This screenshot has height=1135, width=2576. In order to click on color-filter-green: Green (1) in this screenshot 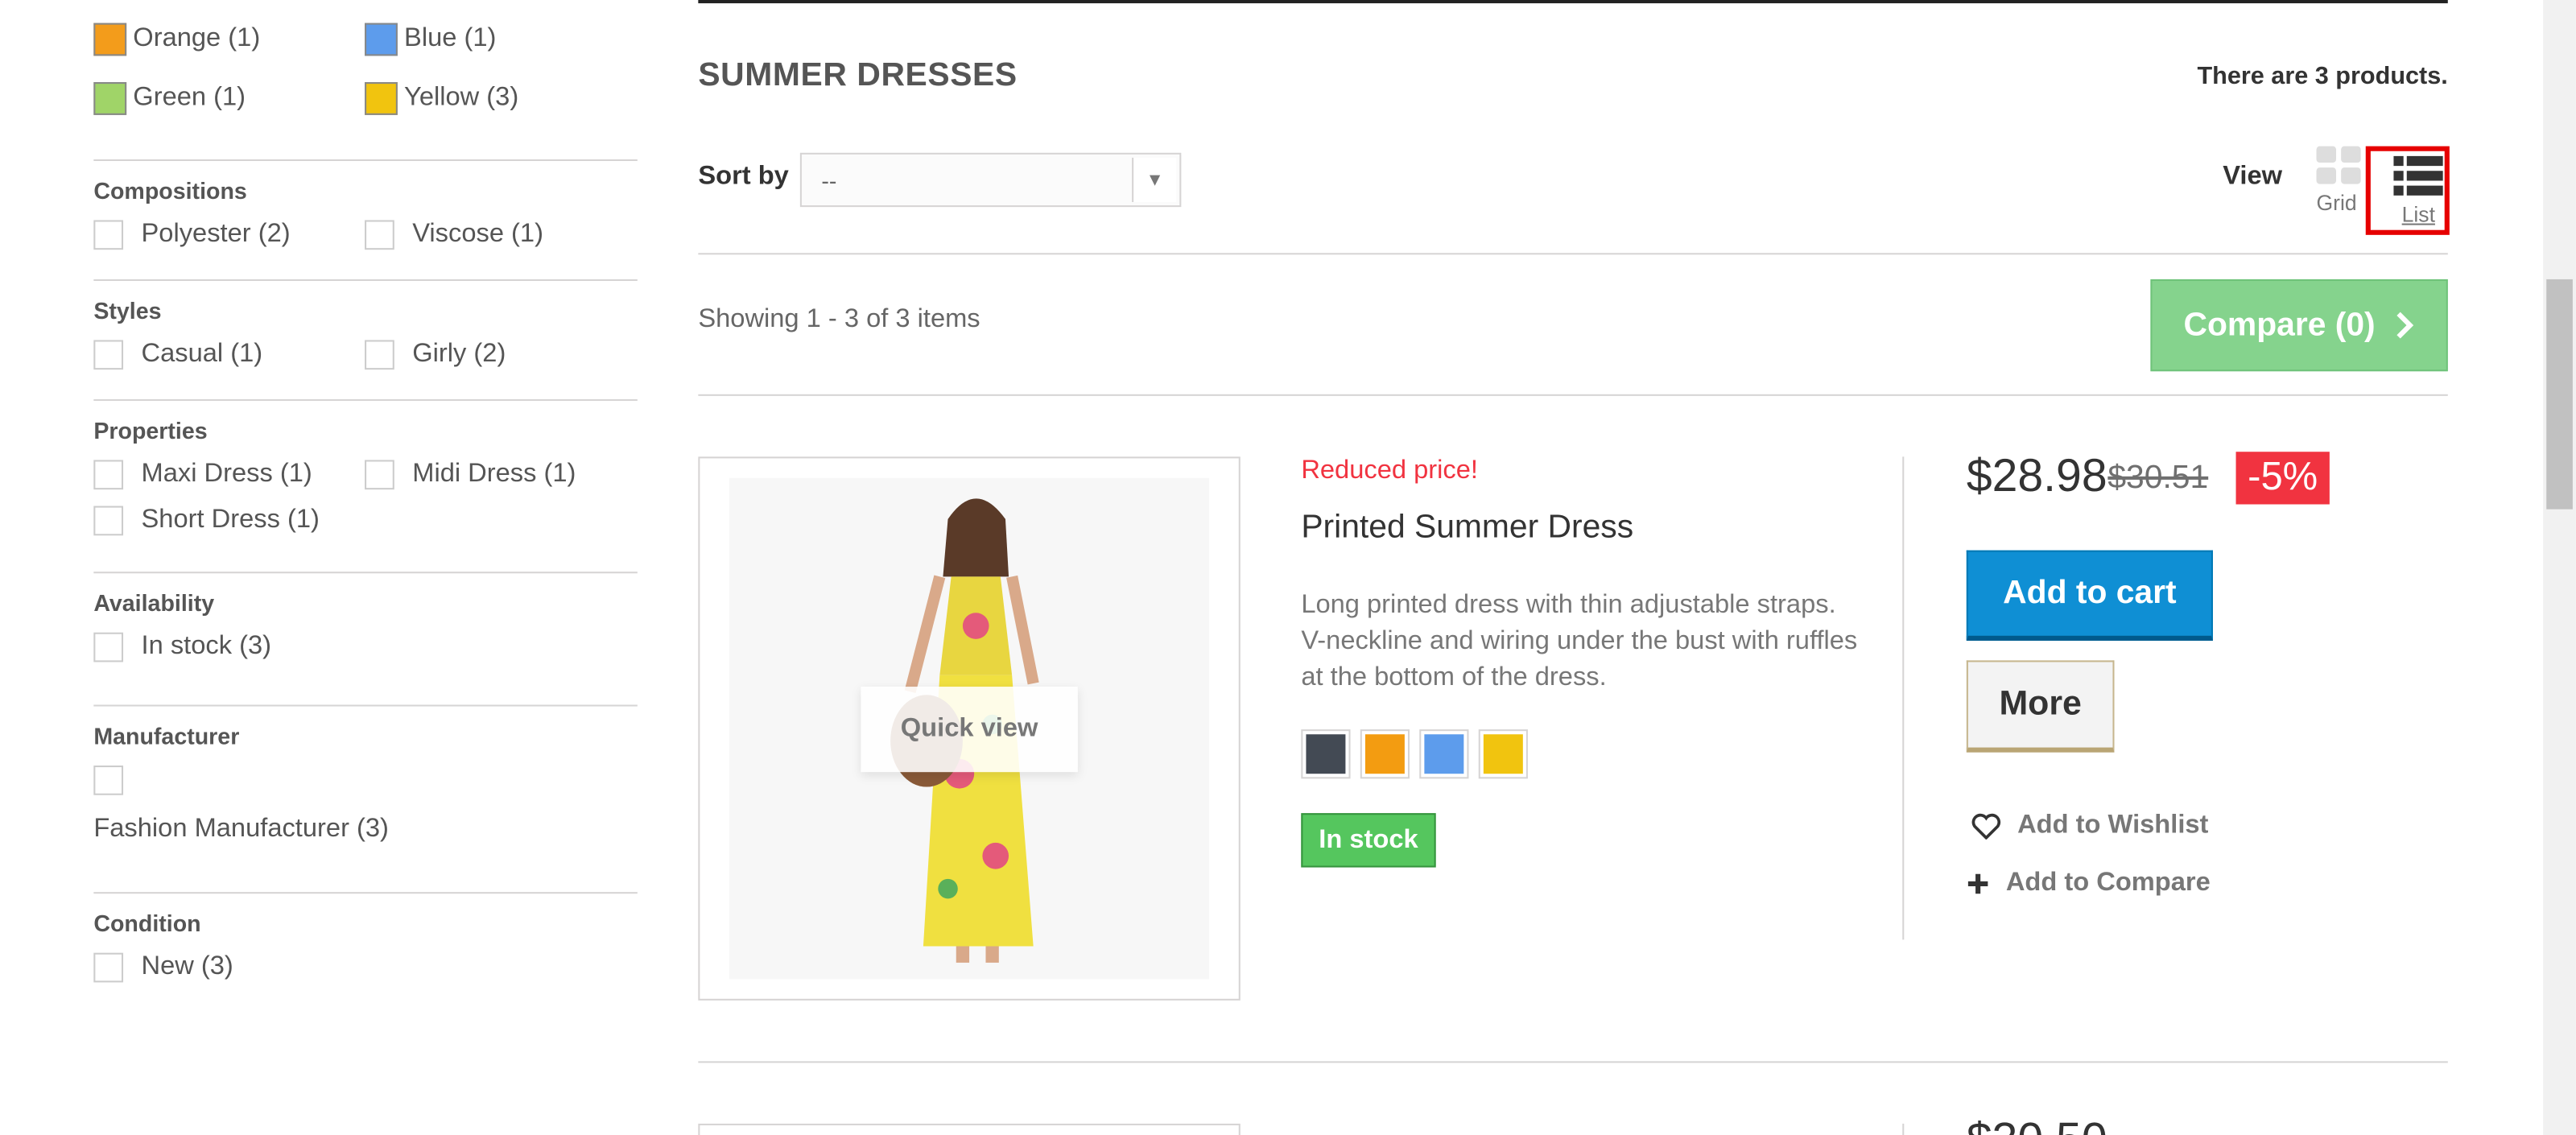, I will do `click(229, 99)`.